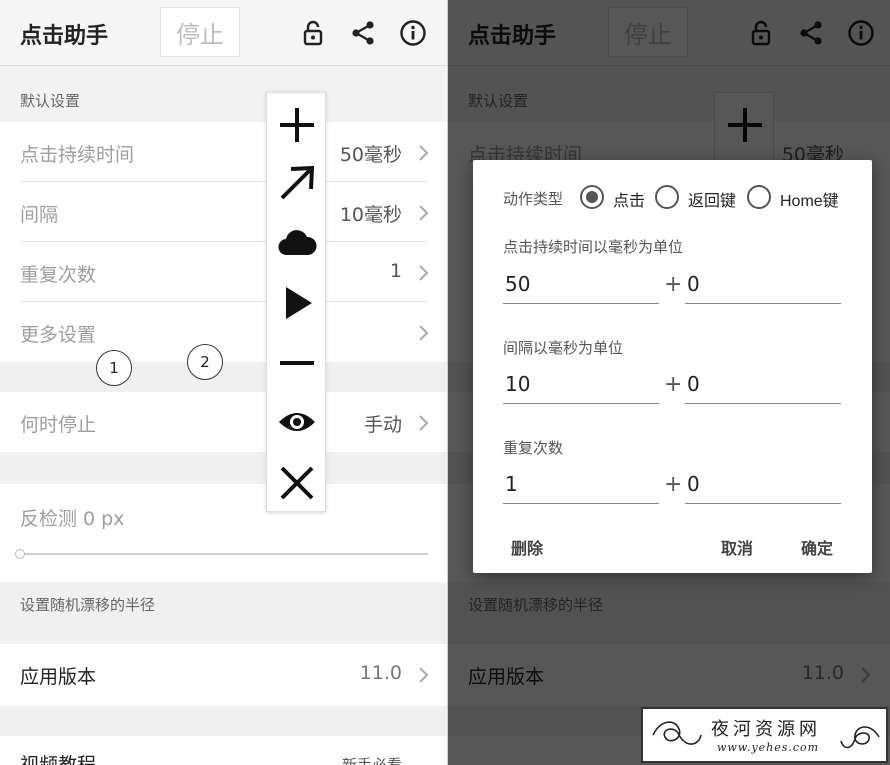 The height and width of the screenshot is (765, 890). I want to click on row-label: 反检测 0 px, so click(72, 519).